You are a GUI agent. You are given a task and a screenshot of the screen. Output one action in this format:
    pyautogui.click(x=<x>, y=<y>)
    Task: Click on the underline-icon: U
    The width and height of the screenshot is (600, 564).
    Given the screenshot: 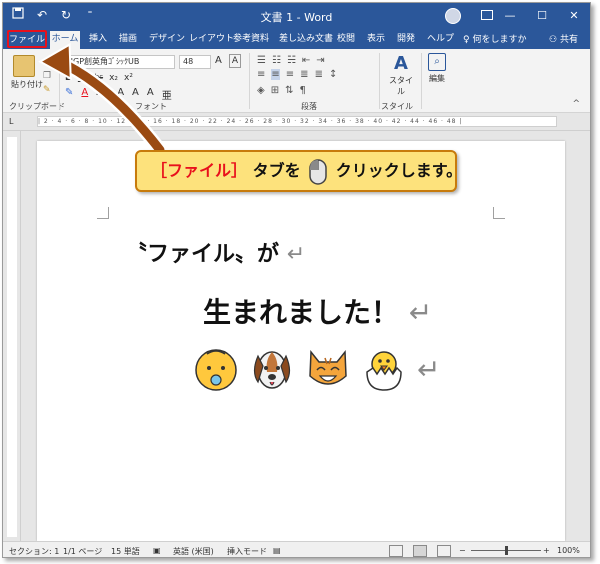 What is the action you would take?
    pyautogui.click(x=81, y=78)
    